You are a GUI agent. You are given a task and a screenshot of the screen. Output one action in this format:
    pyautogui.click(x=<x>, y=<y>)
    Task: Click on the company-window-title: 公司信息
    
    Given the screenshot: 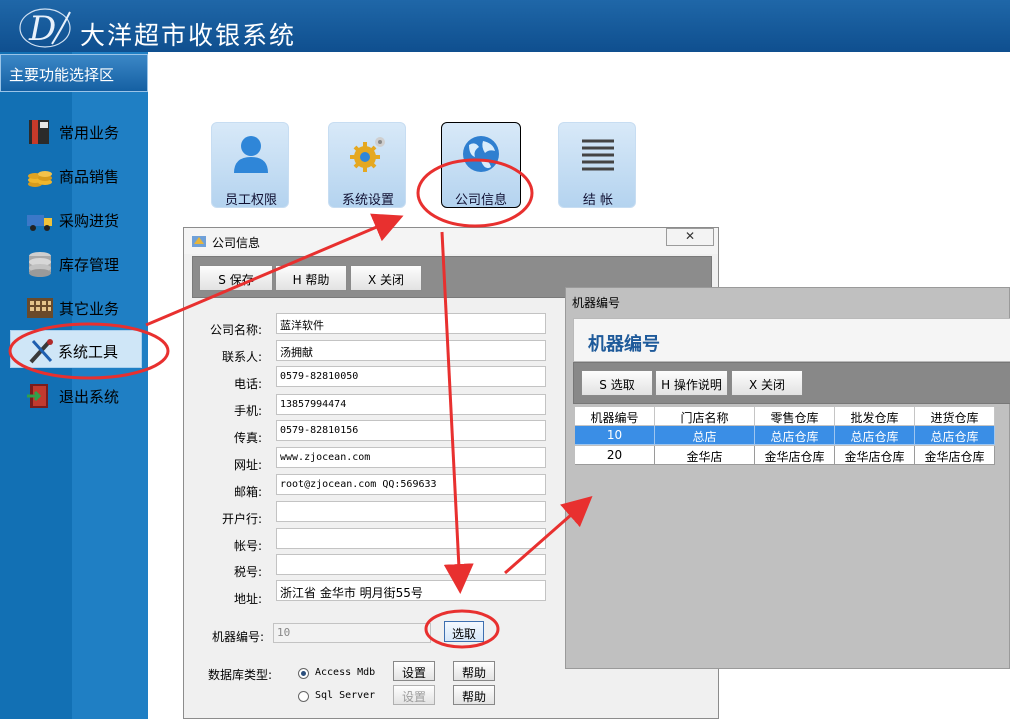 What is the action you would take?
    pyautogui.click(x=236, y=243)
    